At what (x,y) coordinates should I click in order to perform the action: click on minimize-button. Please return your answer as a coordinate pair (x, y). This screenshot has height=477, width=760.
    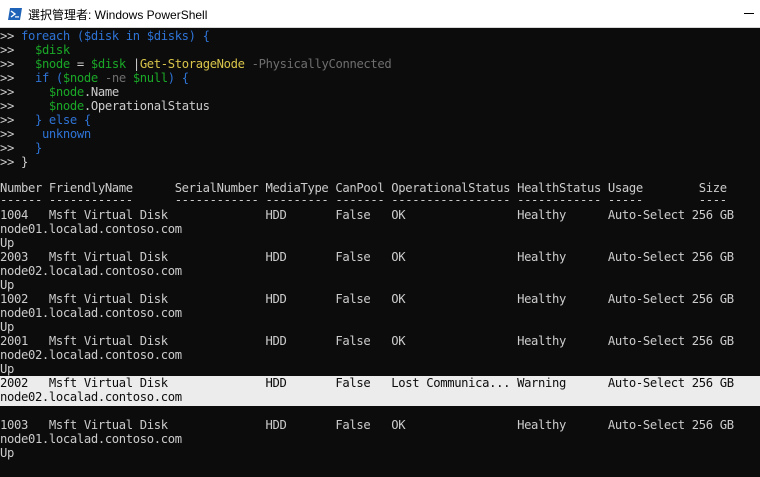
    Looking at the image, I should click on (749, 14).